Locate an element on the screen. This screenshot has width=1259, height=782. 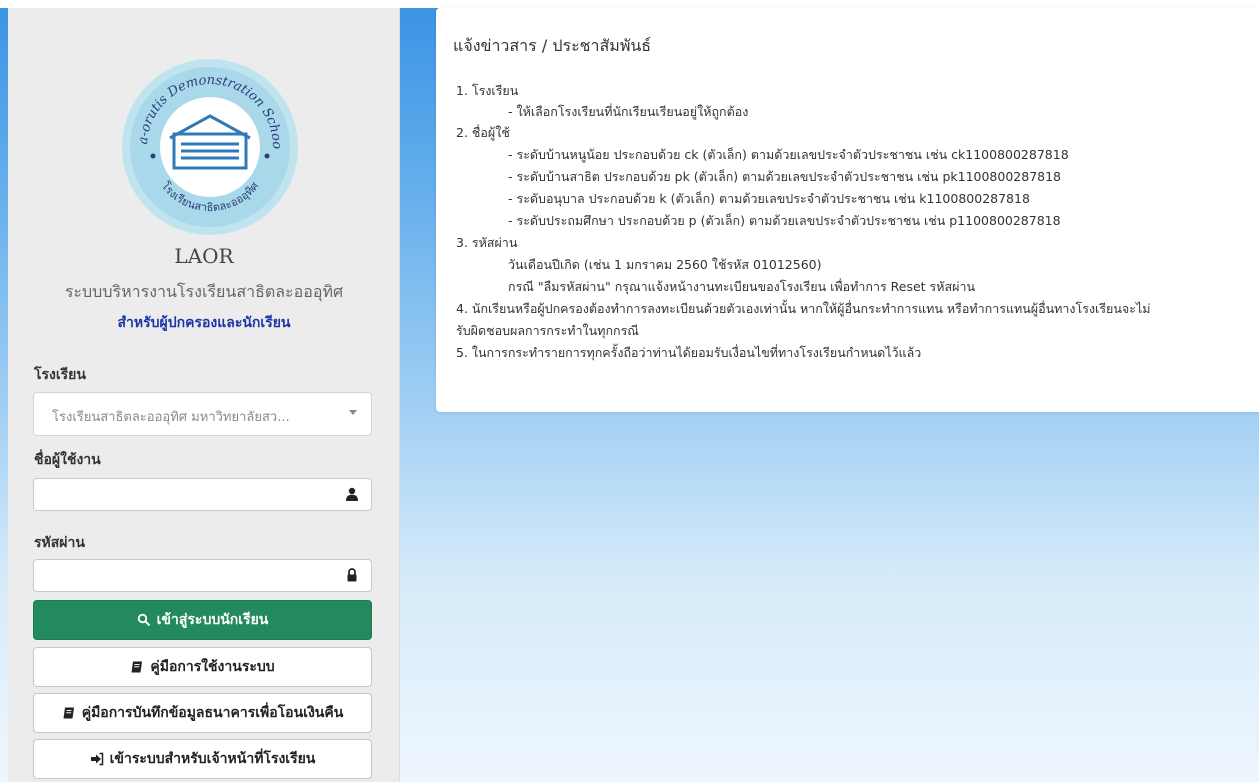
user-manual-button: คู่มือการใช้งานระบบ is located at coordinates (202, 667).